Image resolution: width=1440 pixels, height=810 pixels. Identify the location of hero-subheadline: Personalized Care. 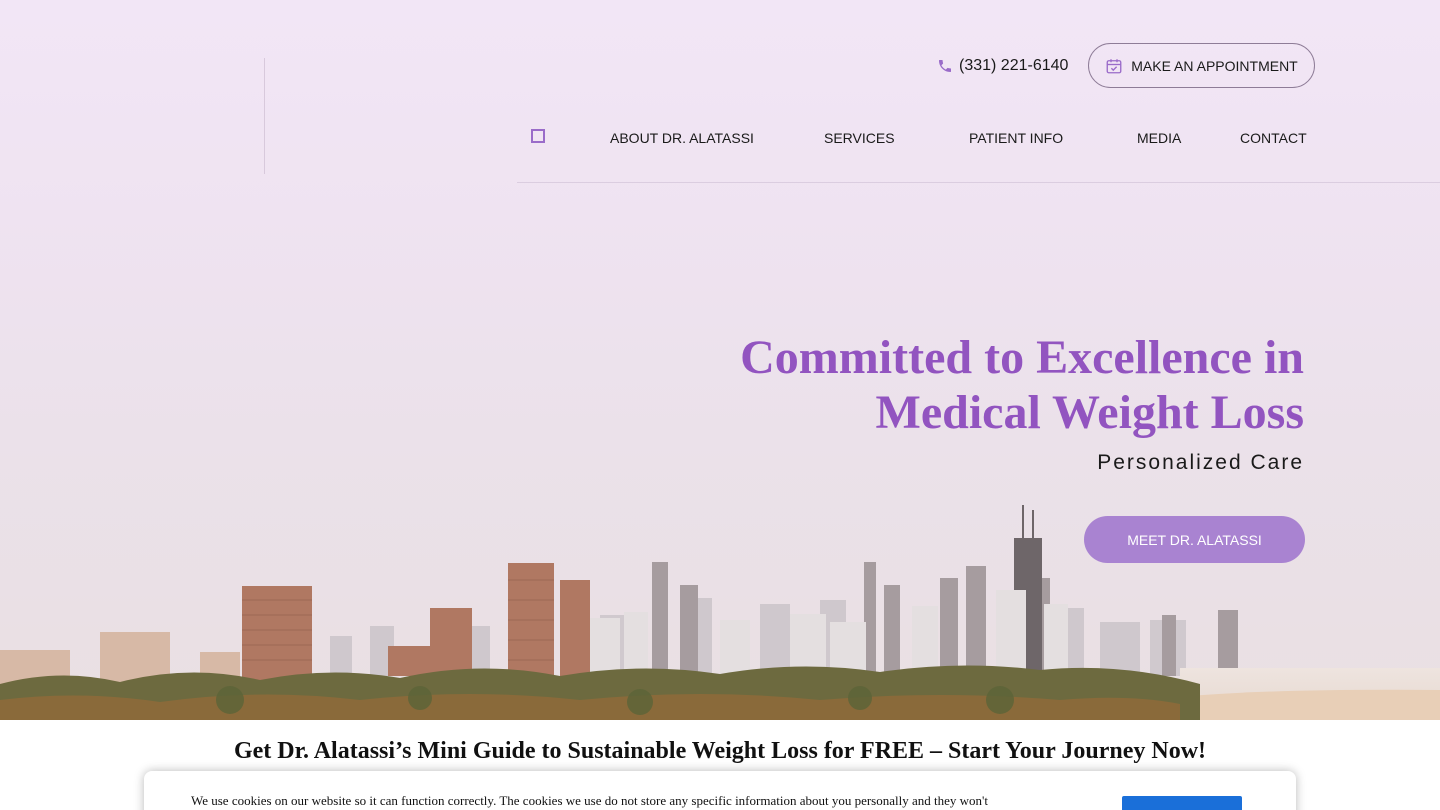
(1200, 462).